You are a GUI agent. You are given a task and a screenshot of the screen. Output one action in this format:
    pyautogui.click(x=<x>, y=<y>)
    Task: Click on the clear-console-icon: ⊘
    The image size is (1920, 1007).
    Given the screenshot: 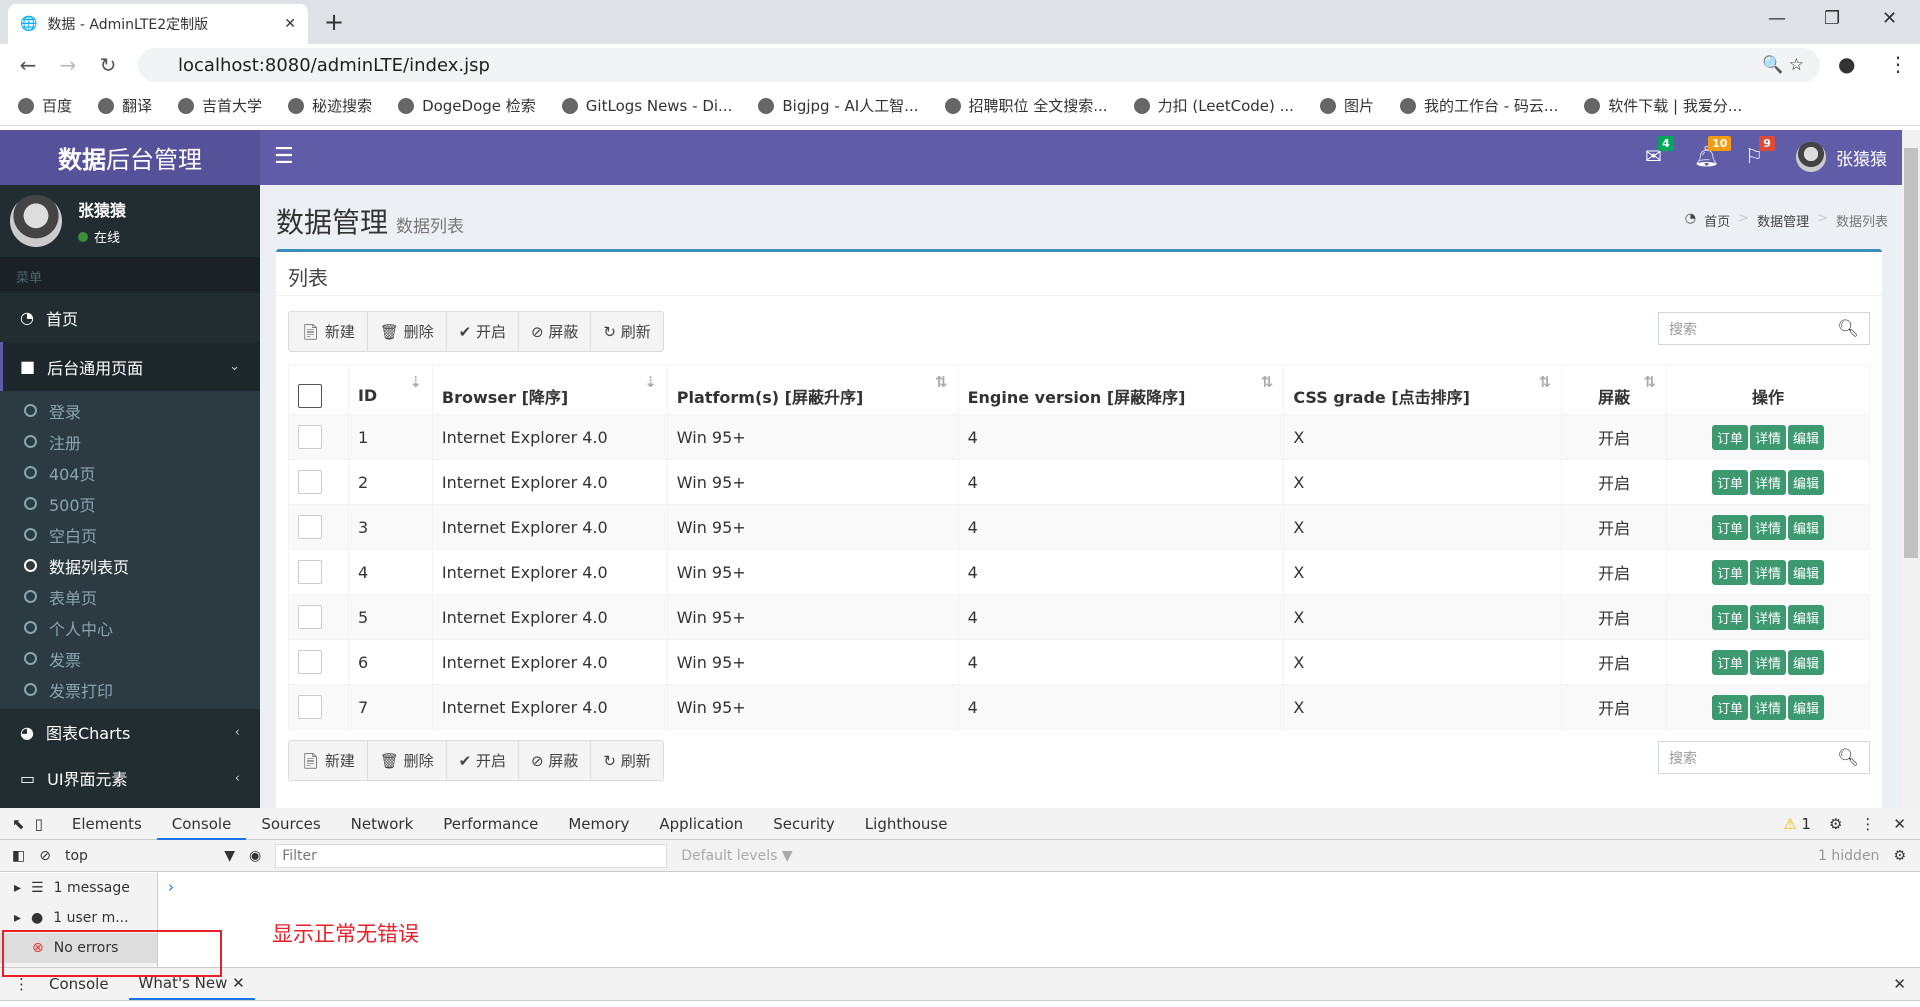 What is the action you would take?
    pyautogui.click(x=45, y=856)
    